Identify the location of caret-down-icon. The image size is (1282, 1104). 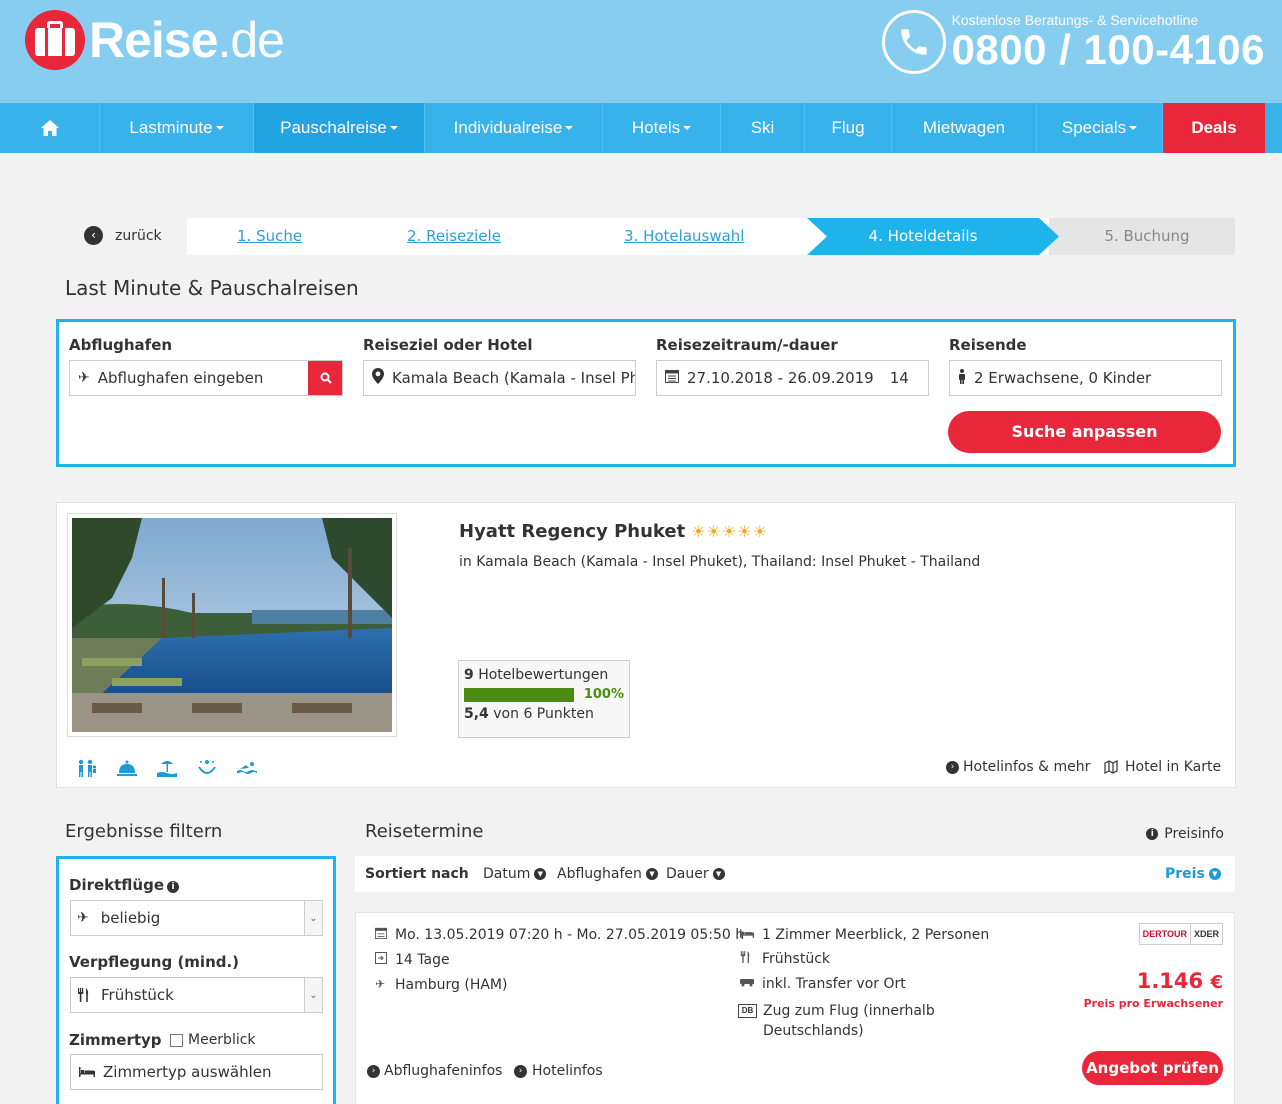
(687, 128).